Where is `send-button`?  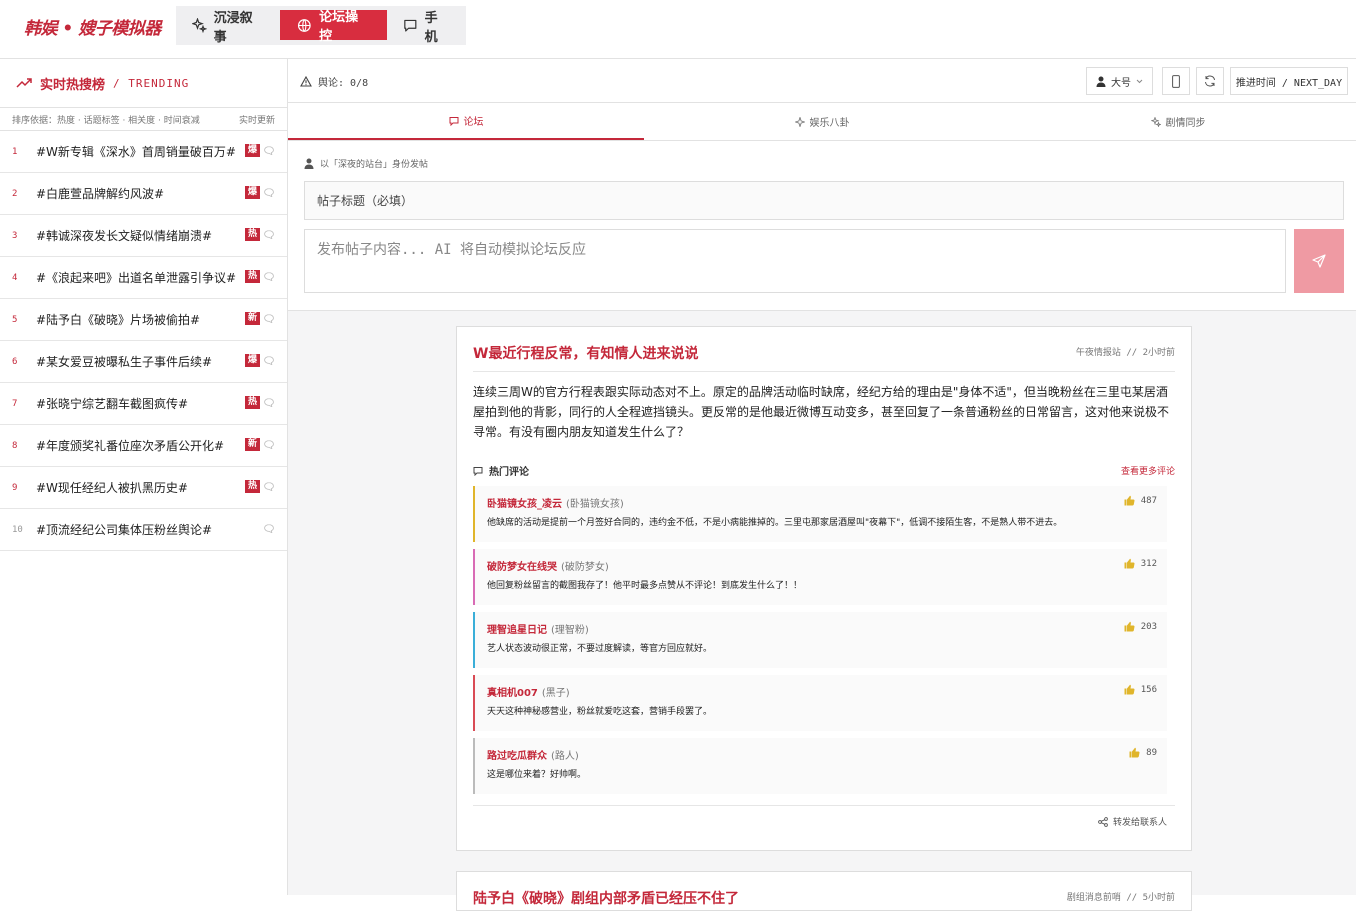 send-button is located at coordinates (1319, 261).